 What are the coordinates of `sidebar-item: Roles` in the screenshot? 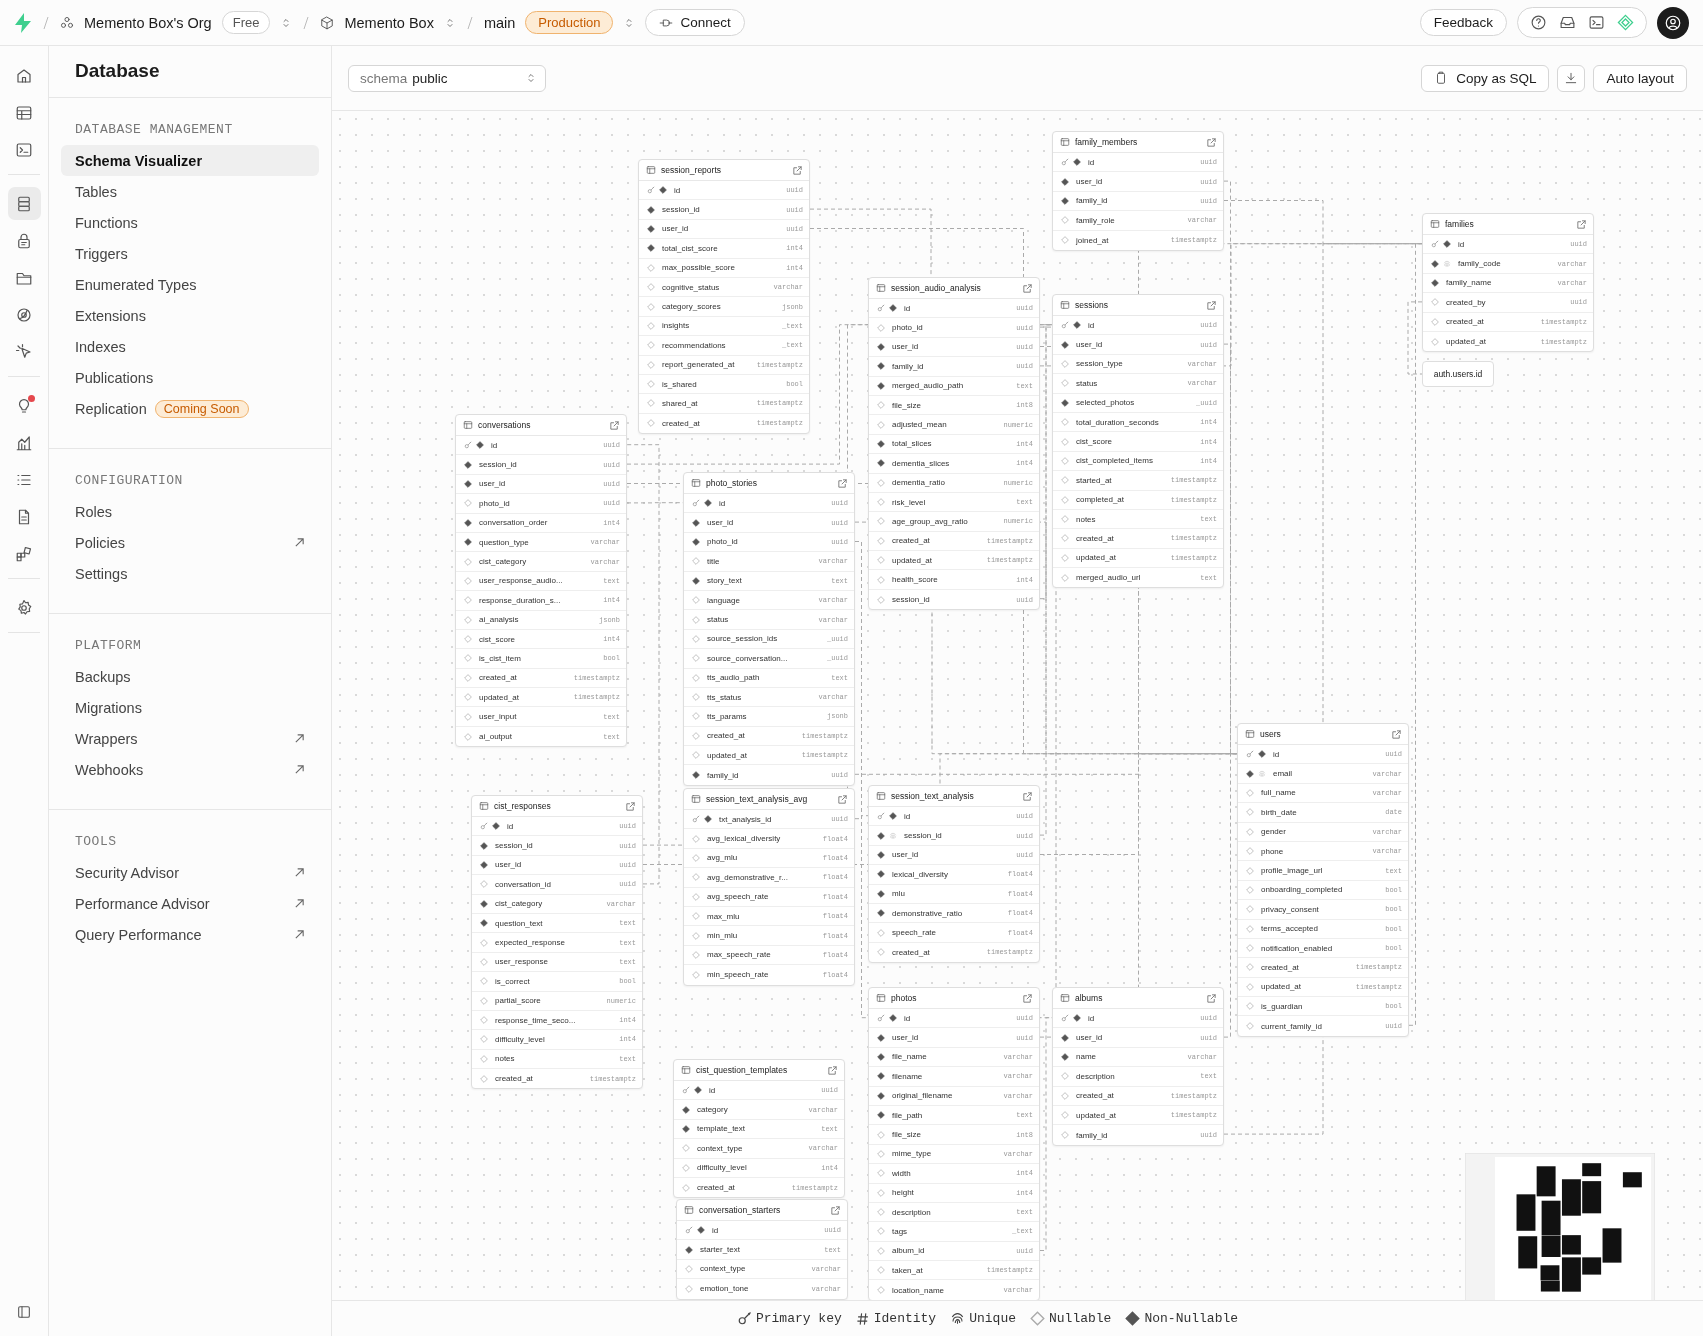 It's located at (190, 511).